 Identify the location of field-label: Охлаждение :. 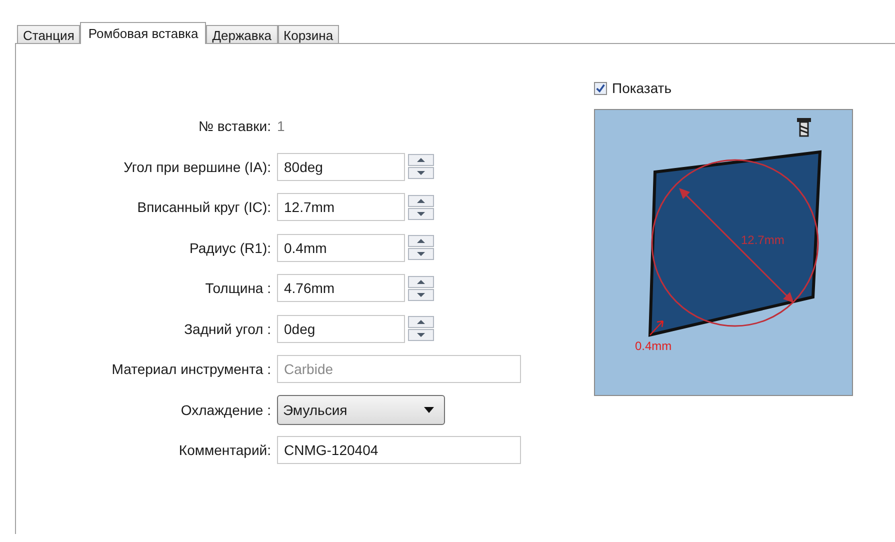
(226, 410).